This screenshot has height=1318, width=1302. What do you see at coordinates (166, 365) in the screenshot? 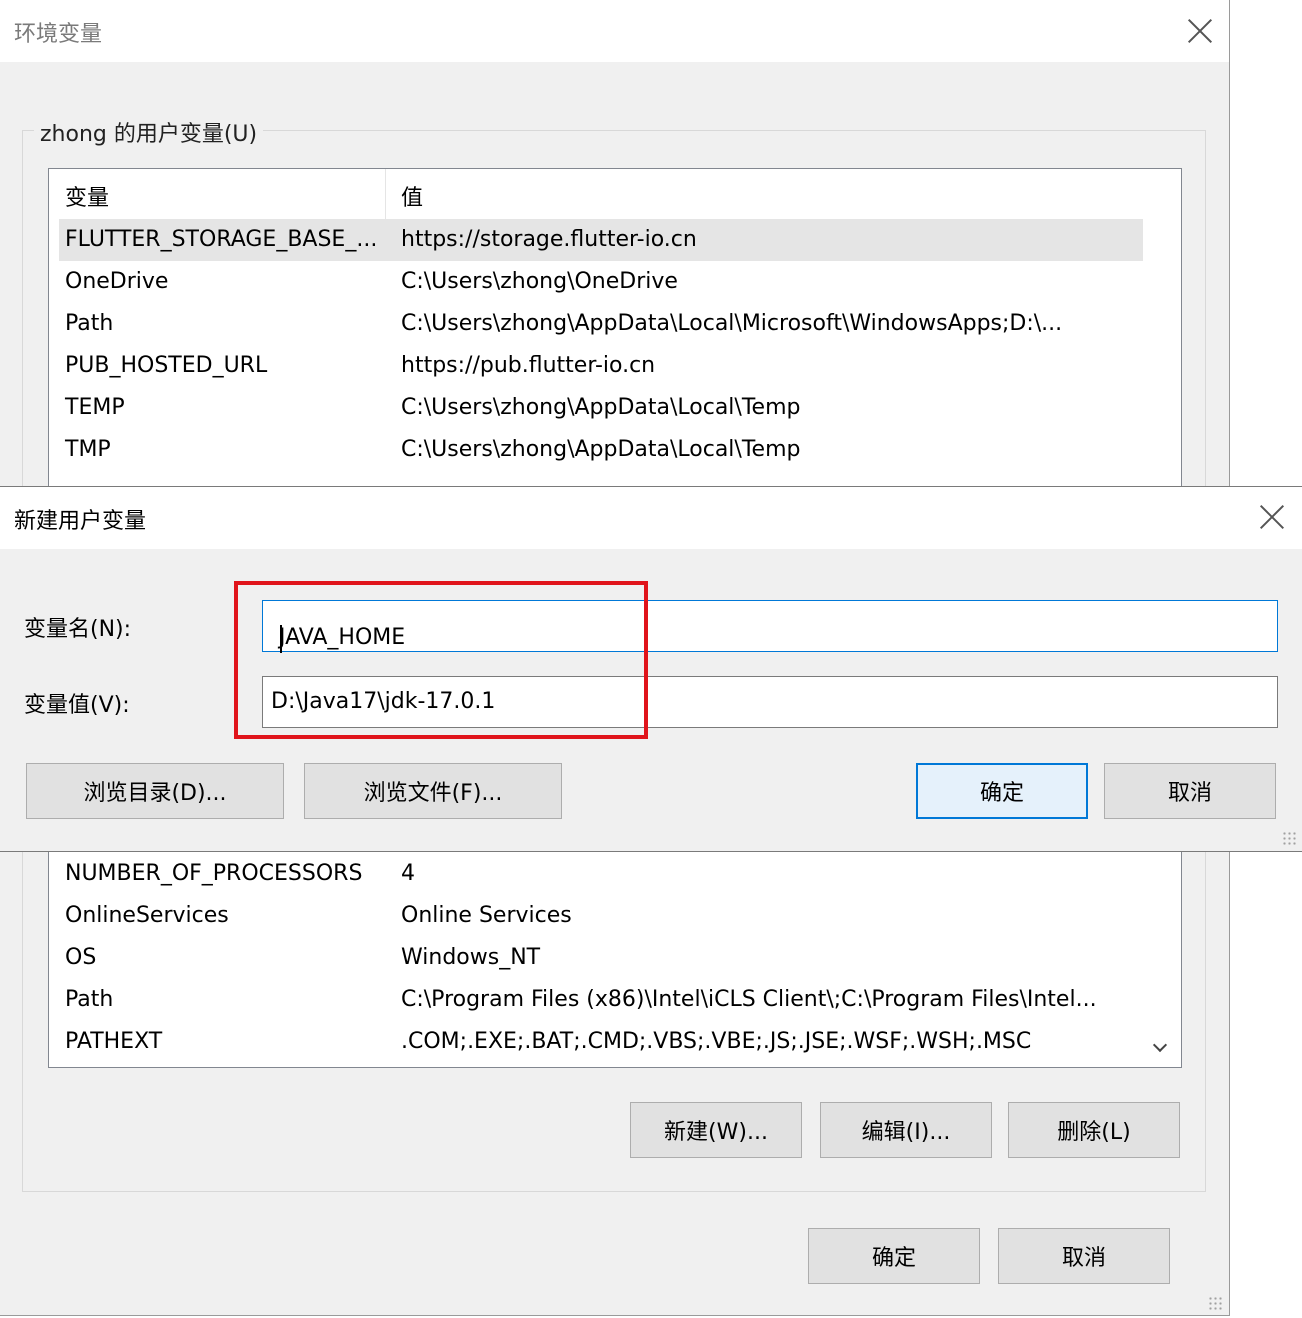
I see `variable-name: PUB_HOSTED_URL` at bounding box center [166, 365].